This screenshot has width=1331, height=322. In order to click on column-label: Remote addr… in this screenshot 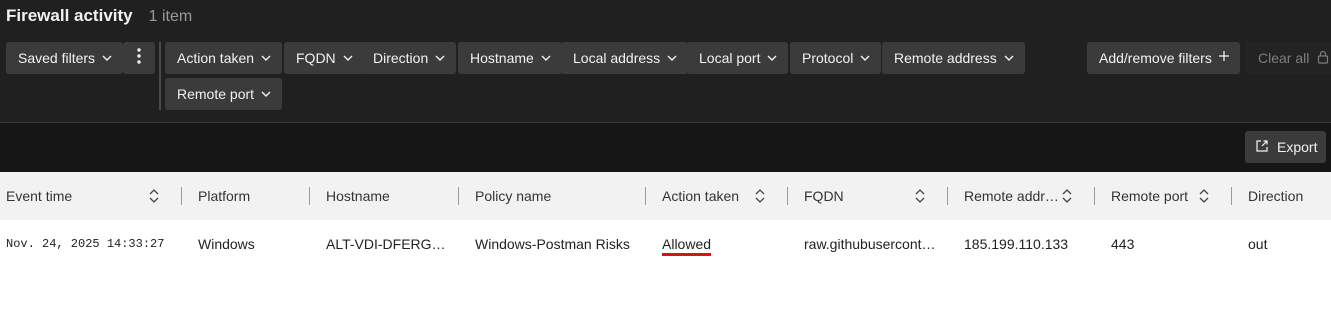, I will do `click(1011, 196)`.